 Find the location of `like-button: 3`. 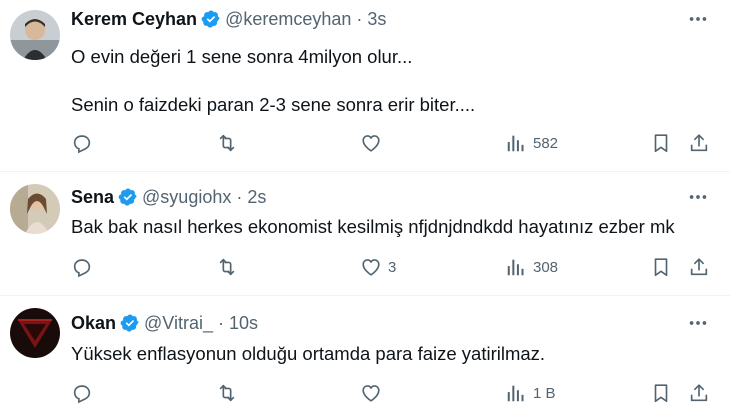

like-button: 3 is located at coordinates (378, 267).